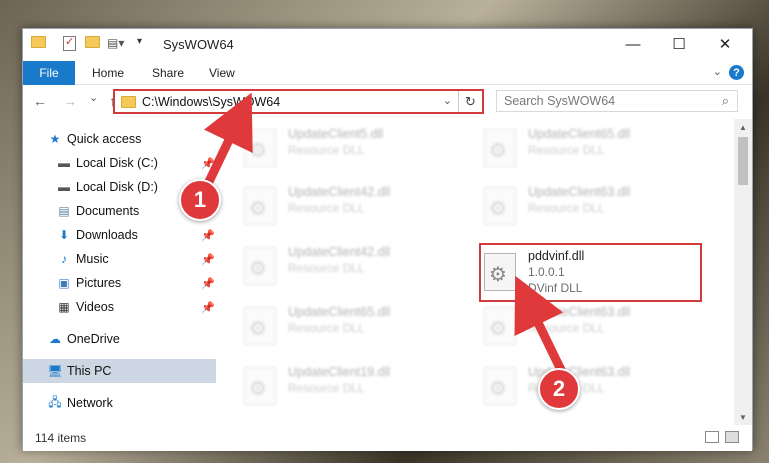  Describe the element at coordinates (64, 235) in the screenshot. I see `download-icon: ⬇` at that location.